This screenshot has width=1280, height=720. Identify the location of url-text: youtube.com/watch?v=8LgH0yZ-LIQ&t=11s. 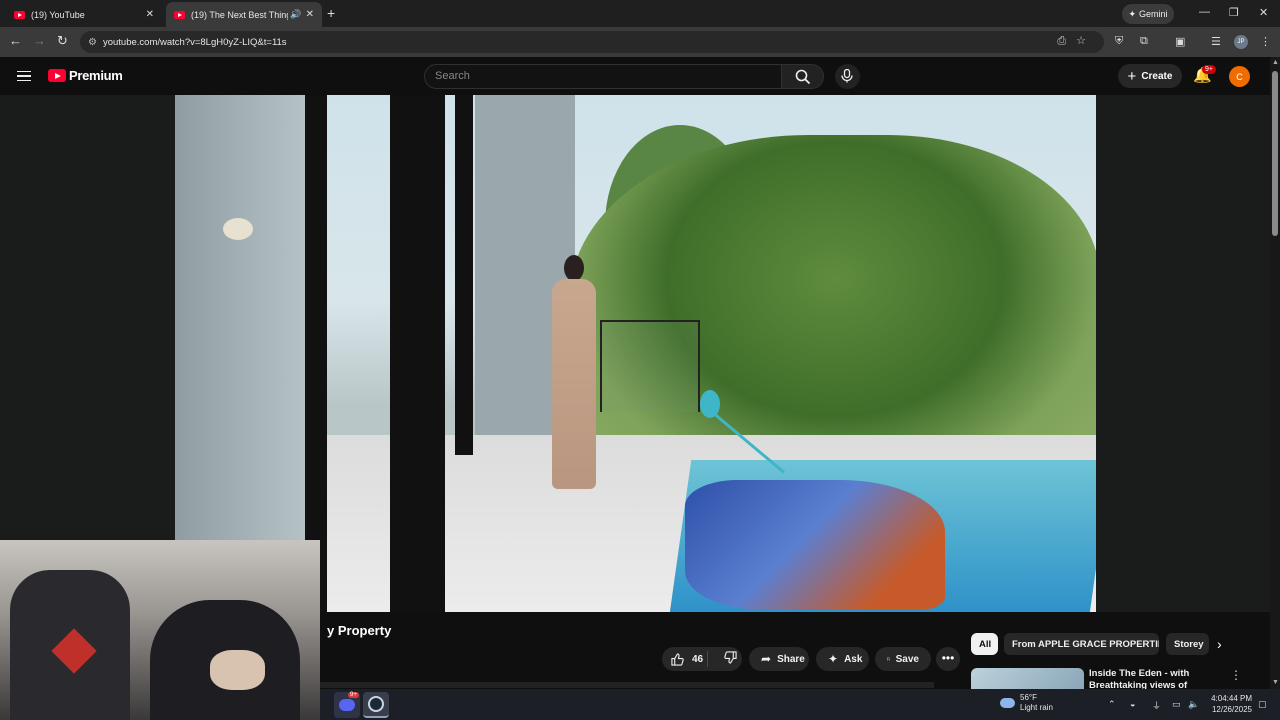
(194, 42).